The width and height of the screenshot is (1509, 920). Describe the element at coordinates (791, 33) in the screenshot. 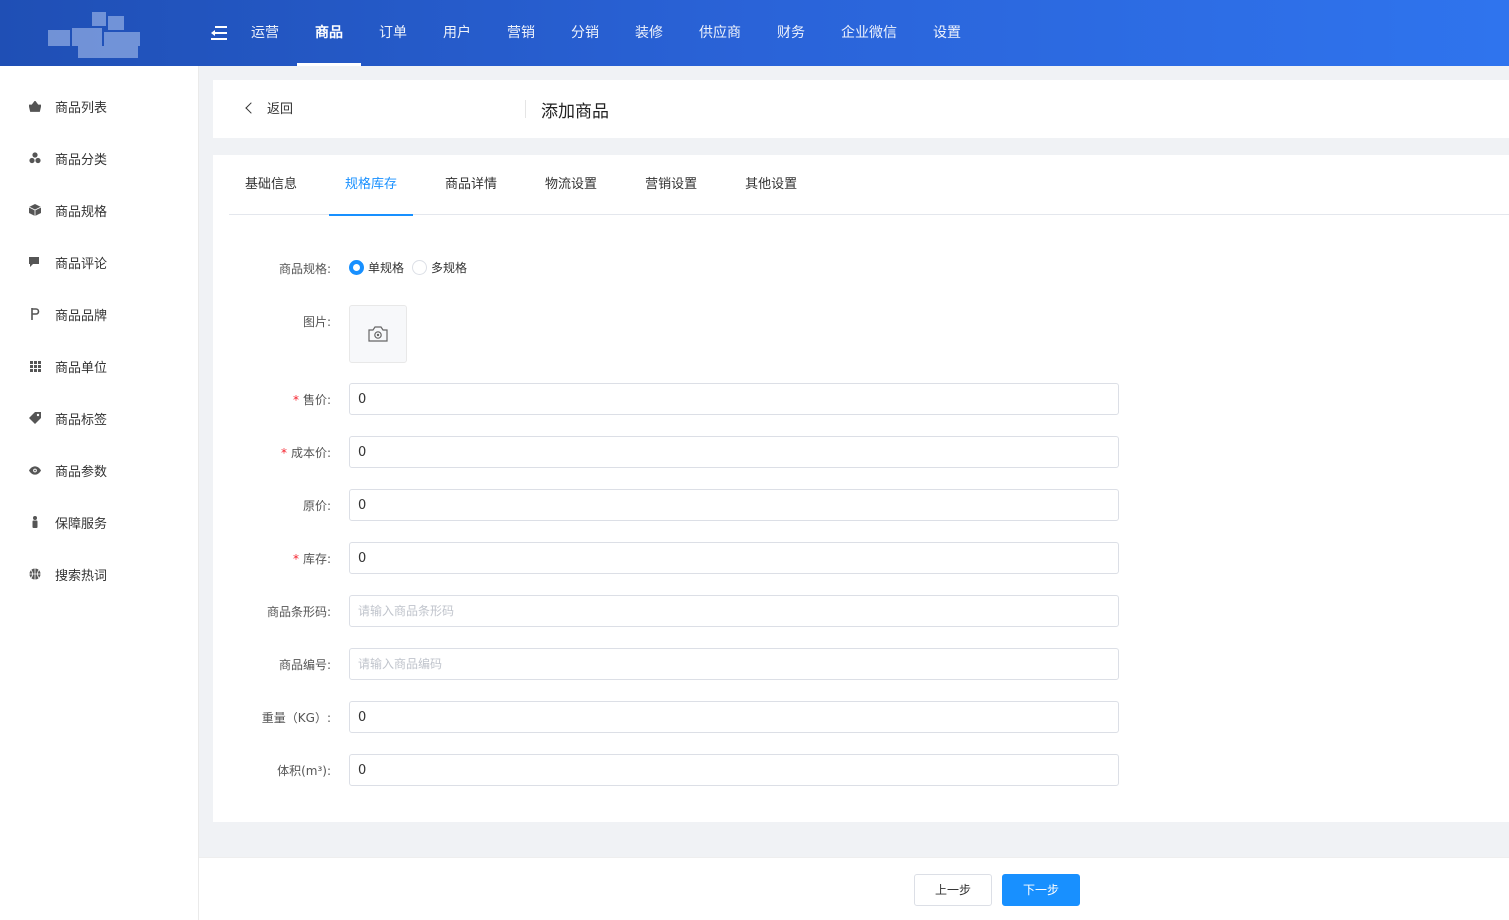

I see `nav-item-finance: 财务` at that location.